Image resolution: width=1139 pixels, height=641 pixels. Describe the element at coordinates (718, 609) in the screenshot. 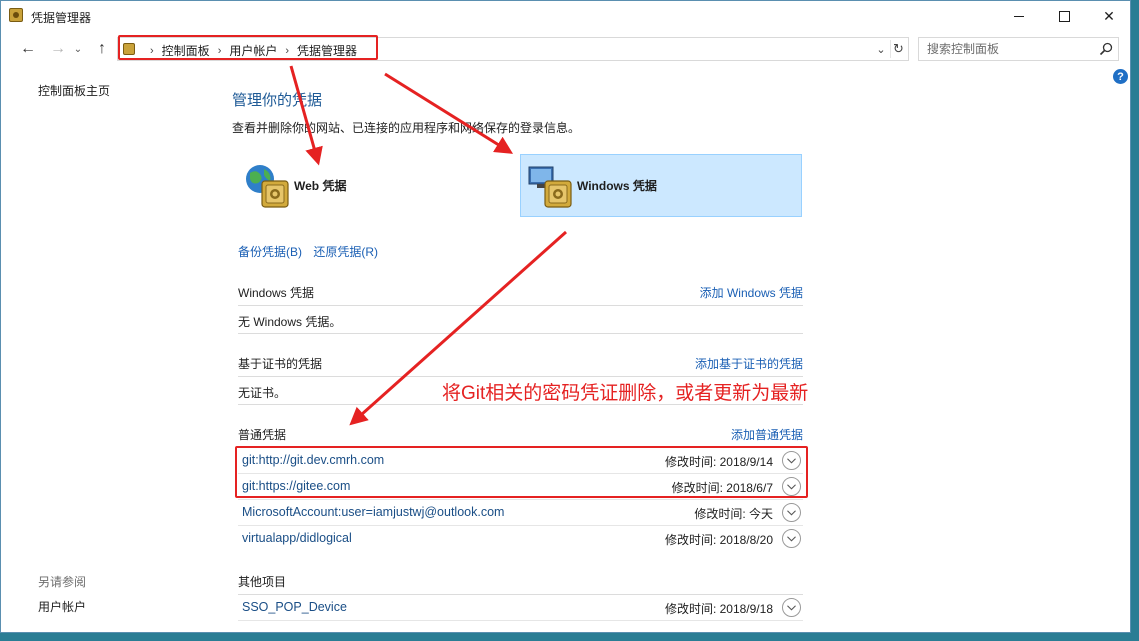

I see `credential-modified: 修改时间: 2018/9/18` at that location.